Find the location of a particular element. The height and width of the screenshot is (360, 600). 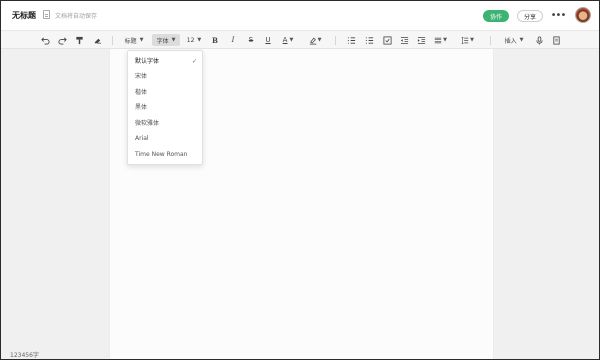

highlight-icon: ▼ is located at coordinates (315, 40).